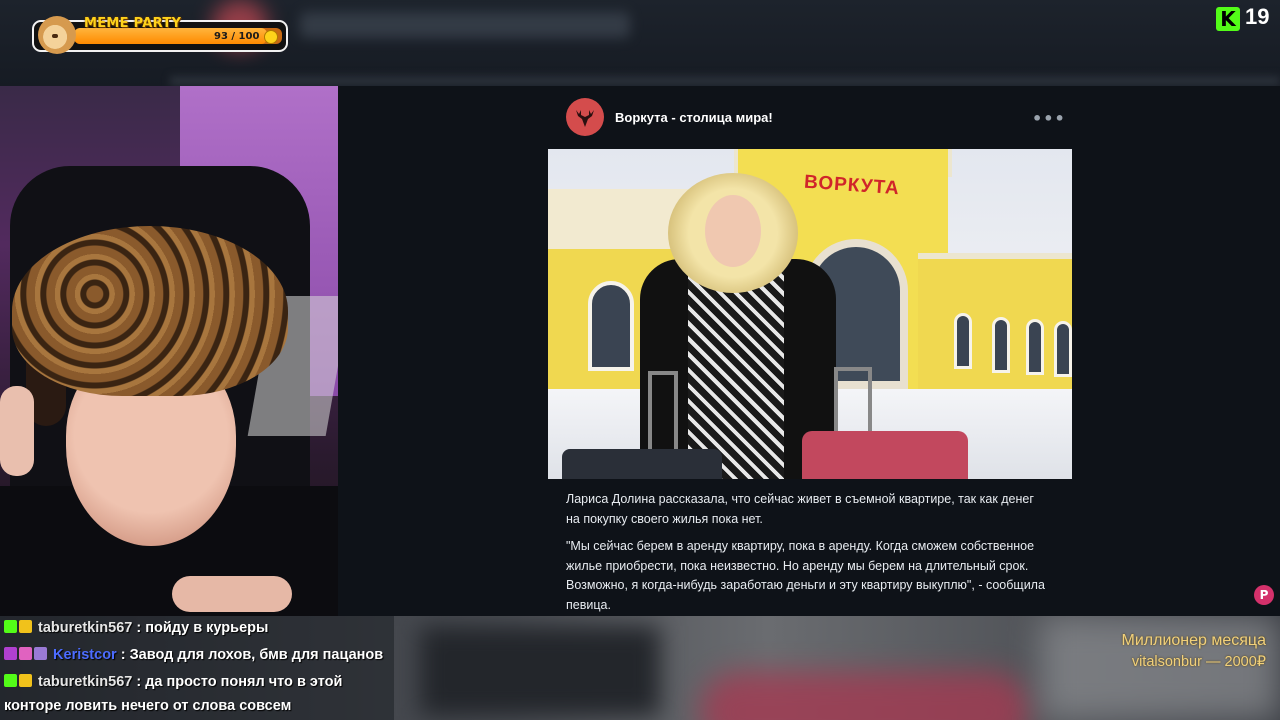  I want to click on streamer-hand-right, so click(232, 594).